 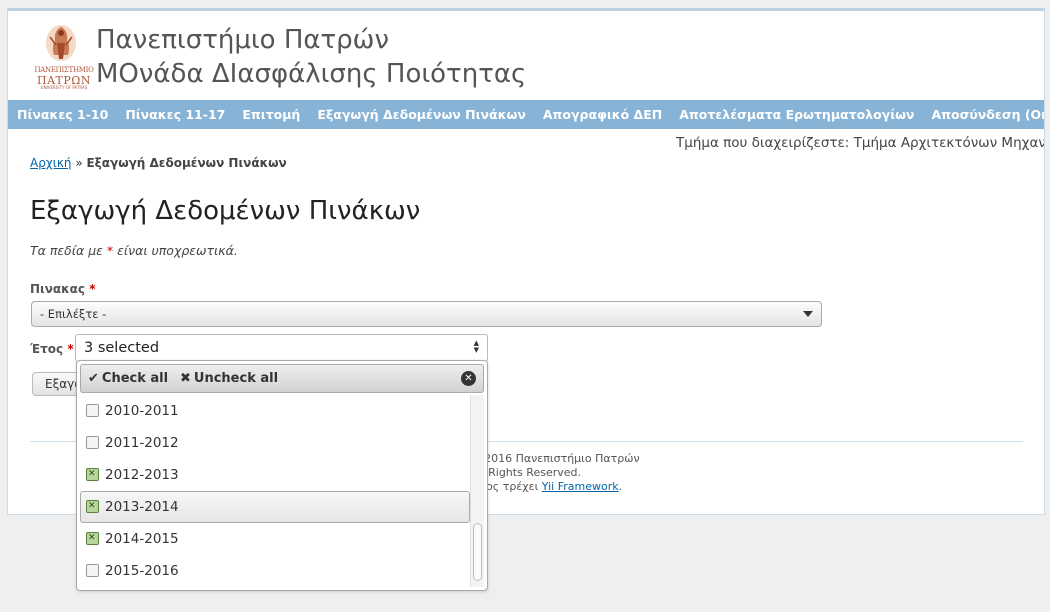 What do you see at coordinates (47, 349) in the screenshot?
I see `year-label-text: Έτος` at bounding box center [47, 349].